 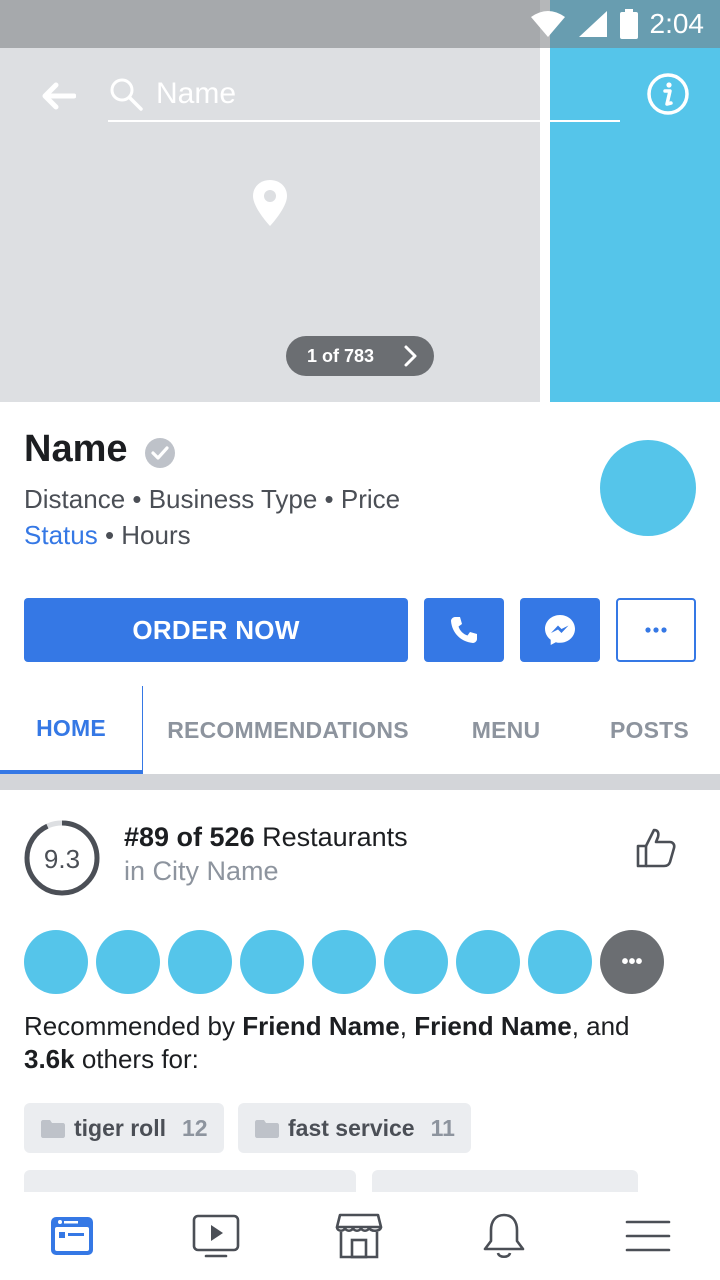 I want to click on search-input, so click(x=376, y=94).